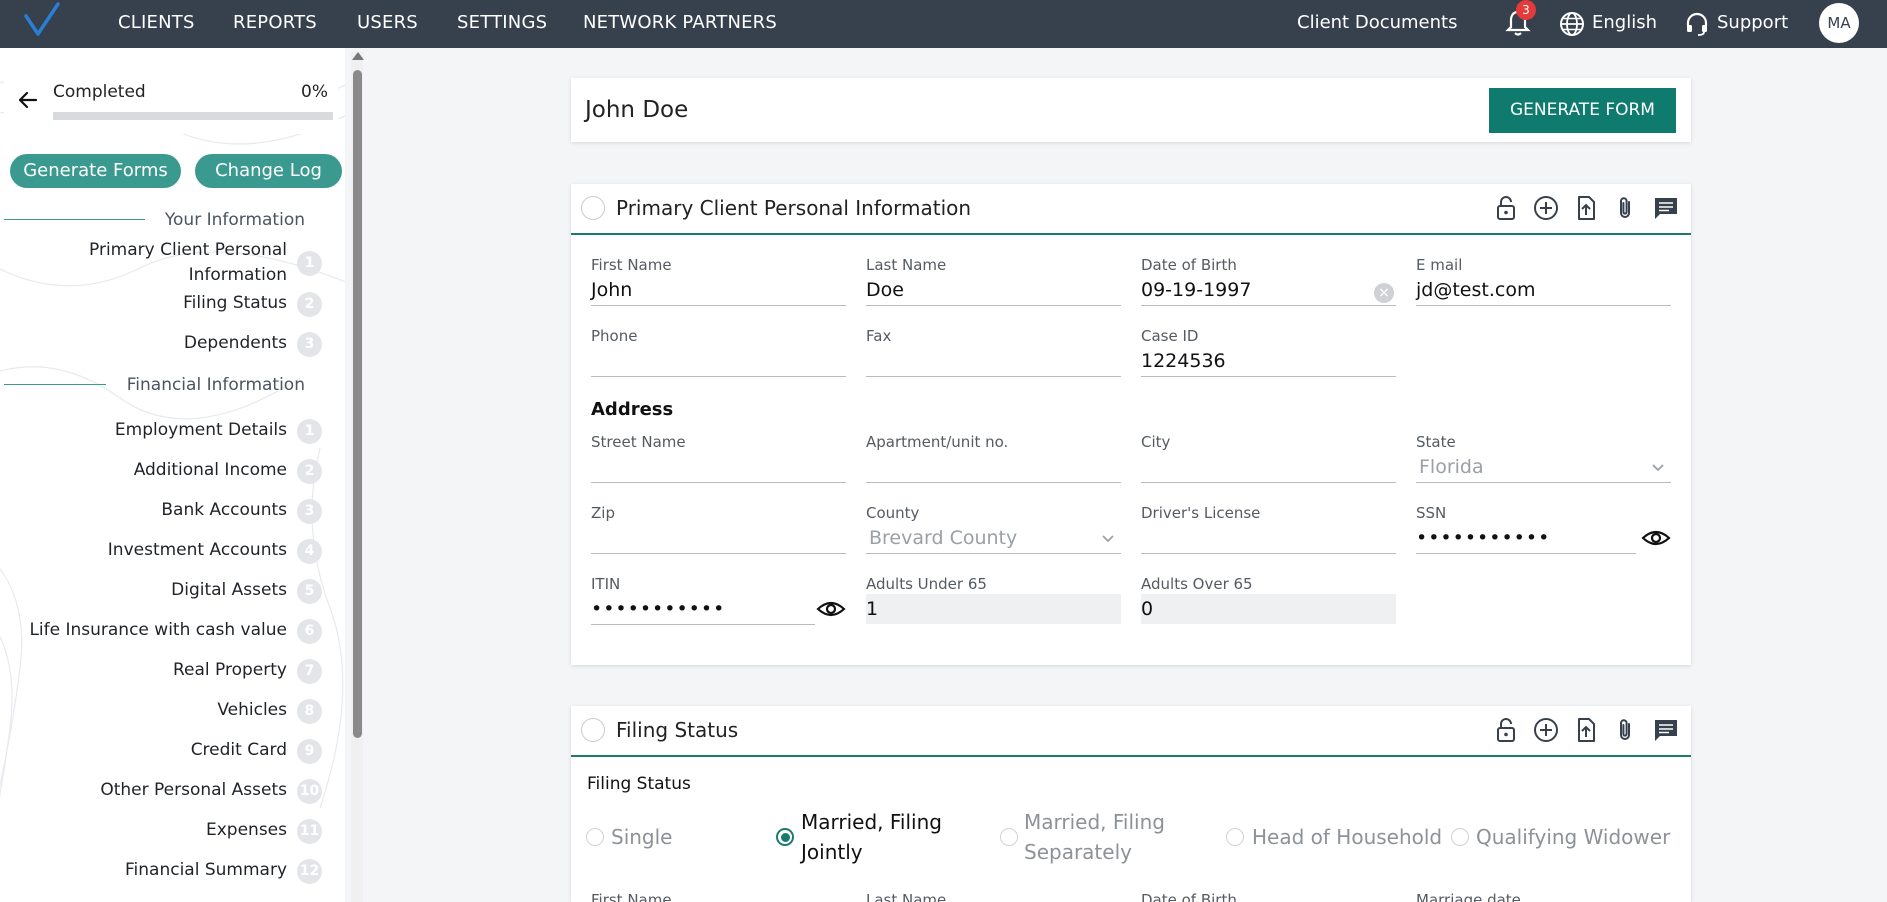  Describe the element at coordinates (1147, 609) in the screenshot. I see `adults-over-65-value: 0` at that location.